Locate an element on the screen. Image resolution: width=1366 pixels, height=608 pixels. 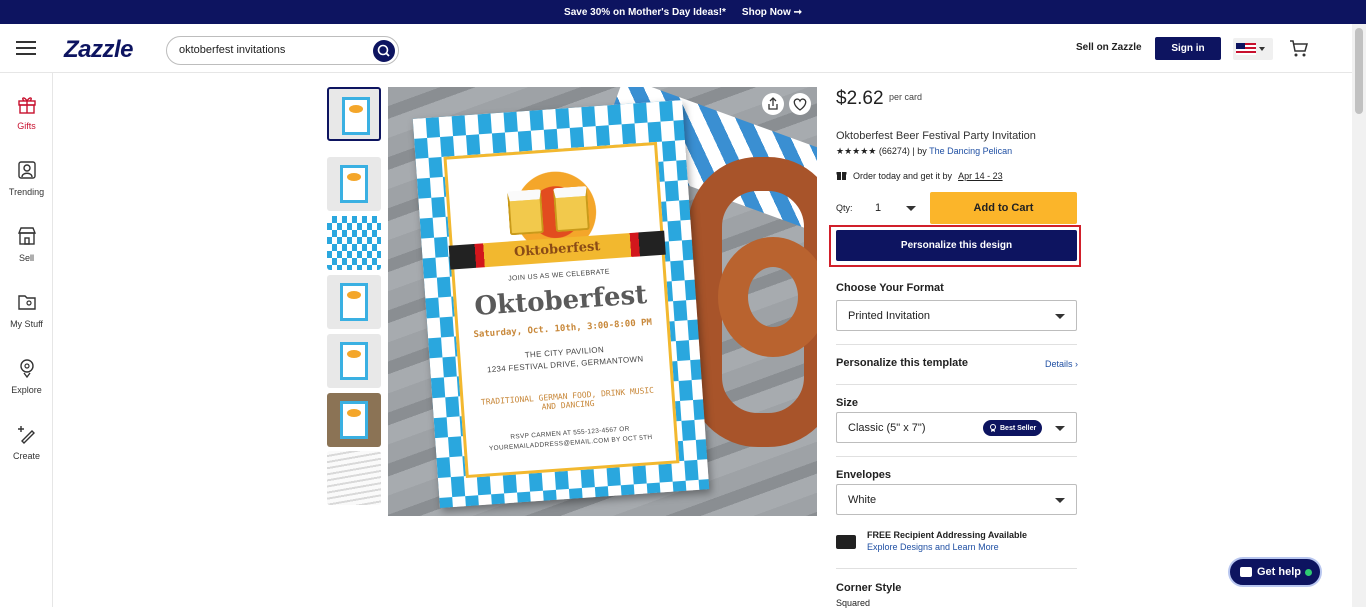
create-icon is located at coordinates (26, 435).